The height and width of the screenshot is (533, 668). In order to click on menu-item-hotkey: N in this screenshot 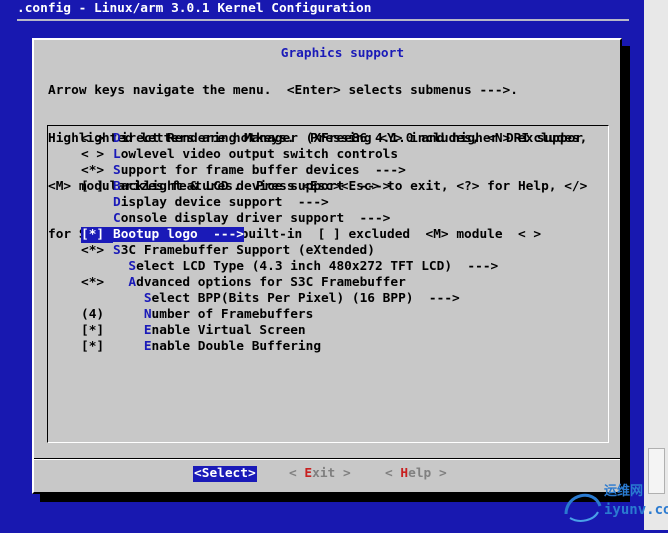, I will do `click(147, 314)`.